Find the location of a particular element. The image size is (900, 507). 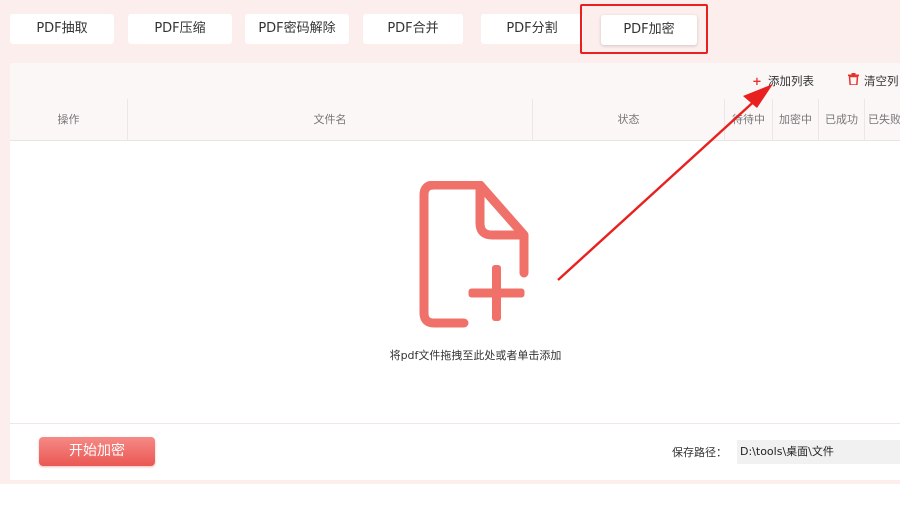

add-list-label: 添加列表 is located at coordinates (791, 81).